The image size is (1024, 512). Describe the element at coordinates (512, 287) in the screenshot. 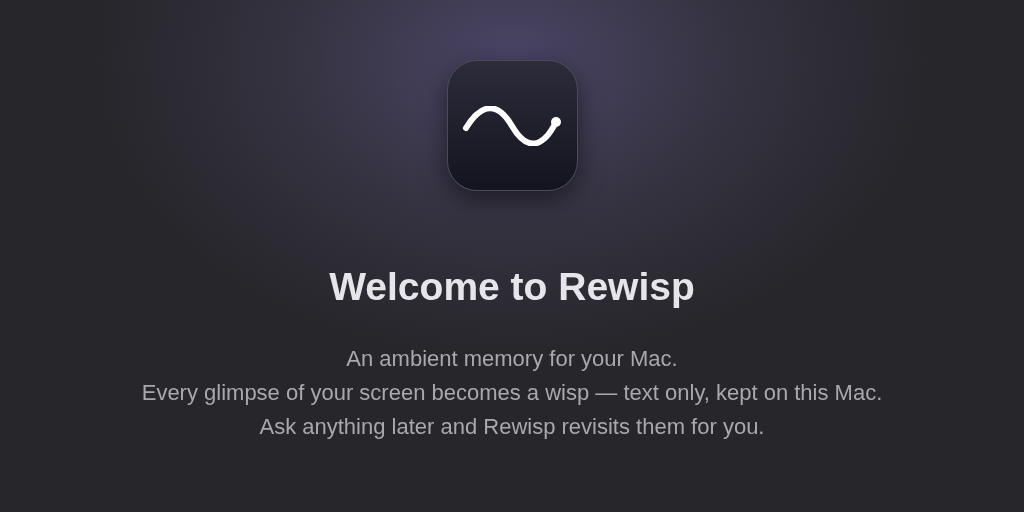

I see `welcome-title: Welcome to Rewisp` at that location.